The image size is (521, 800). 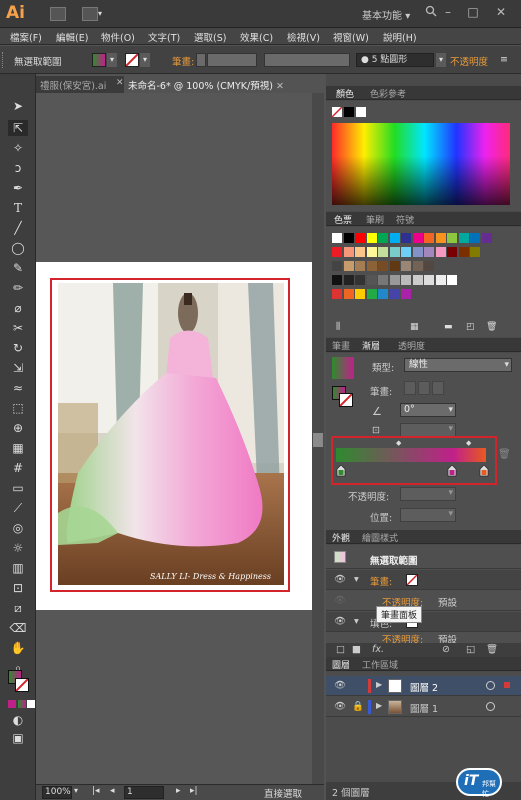 I want to click on target-icon, so click(x=490, y=706).